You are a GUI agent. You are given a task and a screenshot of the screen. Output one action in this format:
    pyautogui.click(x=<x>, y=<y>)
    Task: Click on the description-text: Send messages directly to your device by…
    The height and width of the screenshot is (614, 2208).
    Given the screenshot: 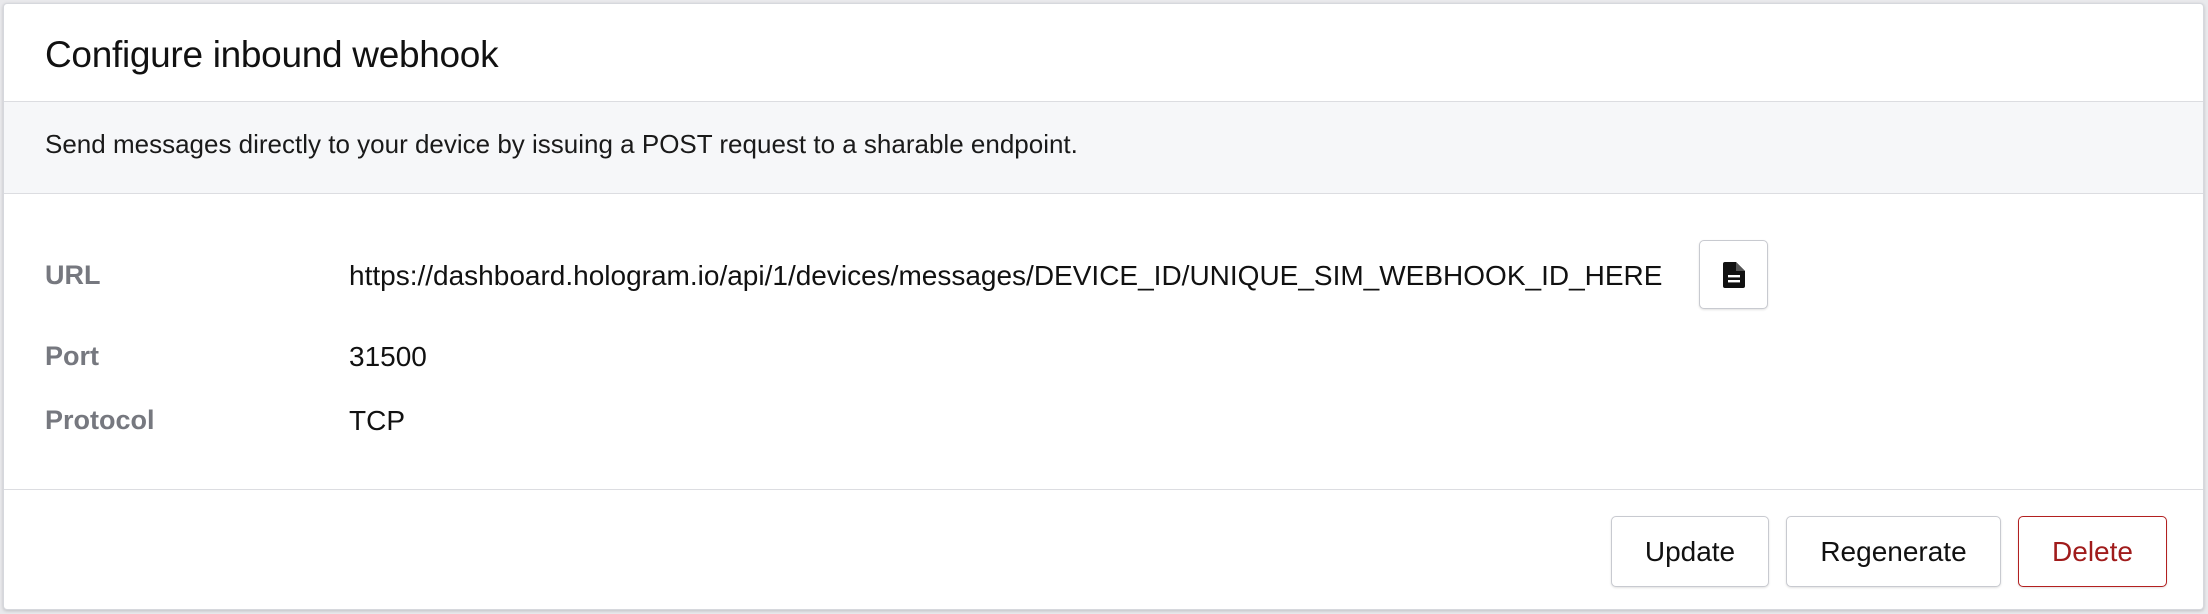 What is the action you would take?
    pyautogui.click(x=561, y=144)
    